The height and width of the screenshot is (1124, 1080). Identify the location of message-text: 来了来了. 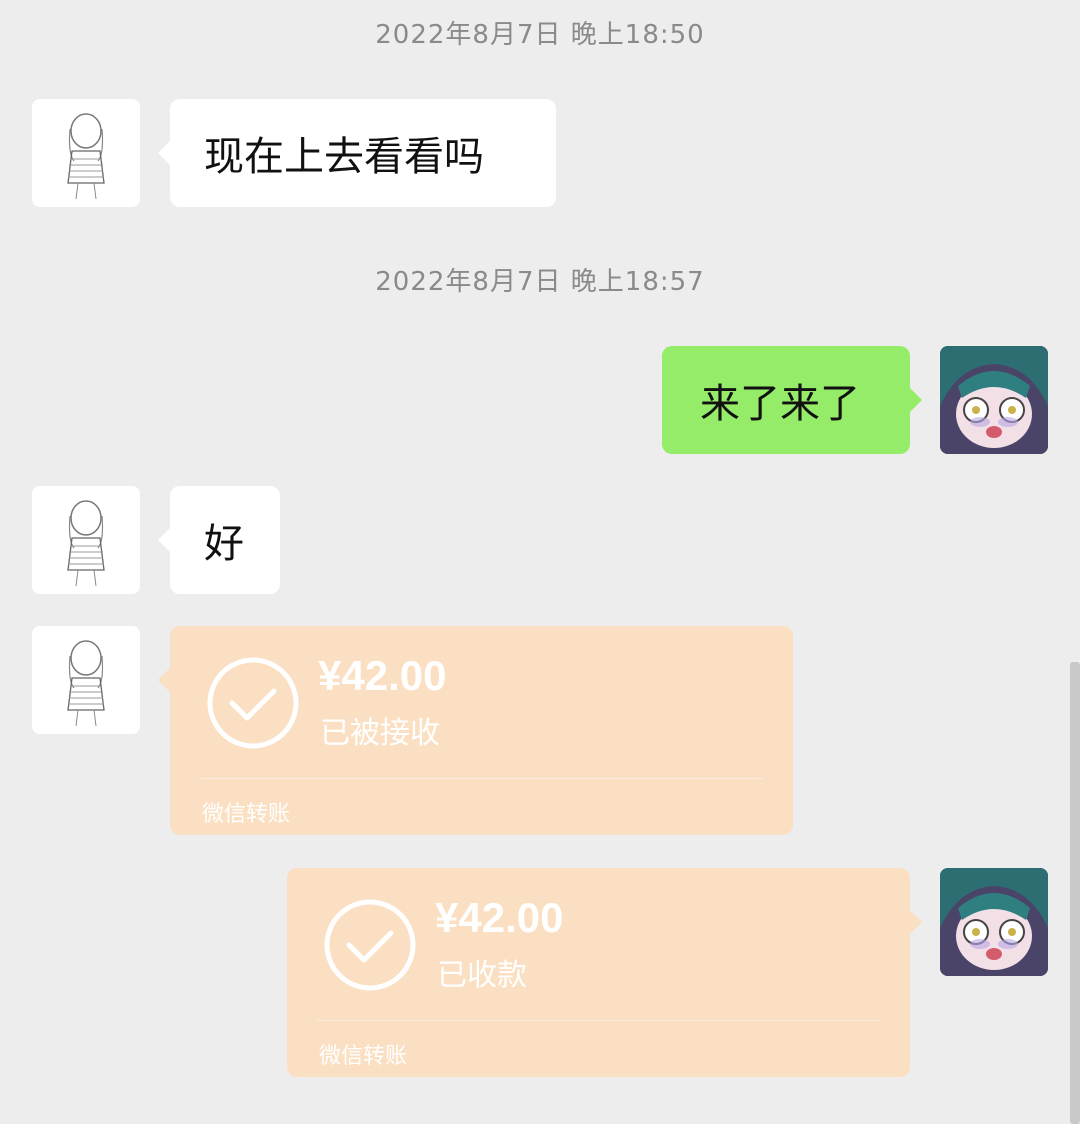
(780, 404).